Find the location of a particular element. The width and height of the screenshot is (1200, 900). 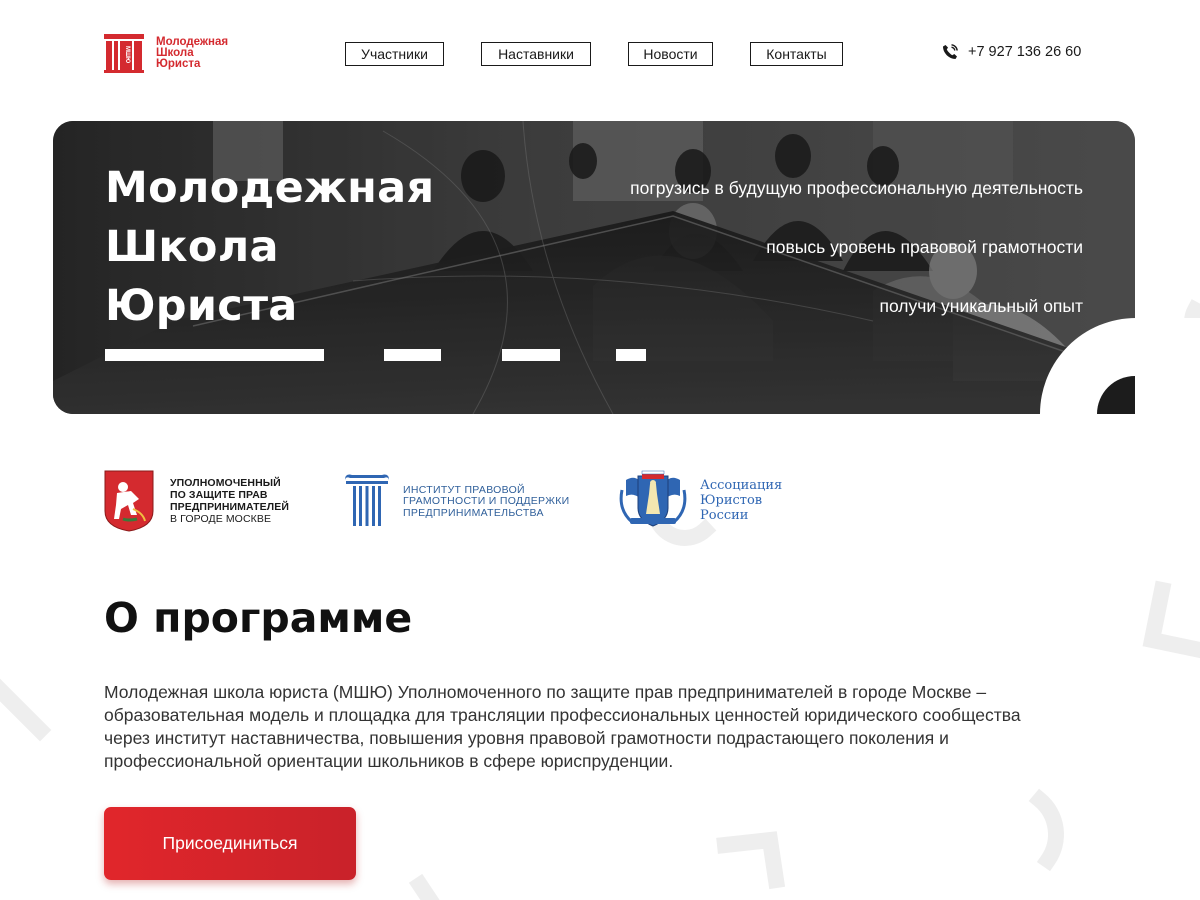

partner-3-line: Юристов is located at coordinates (731, 500).